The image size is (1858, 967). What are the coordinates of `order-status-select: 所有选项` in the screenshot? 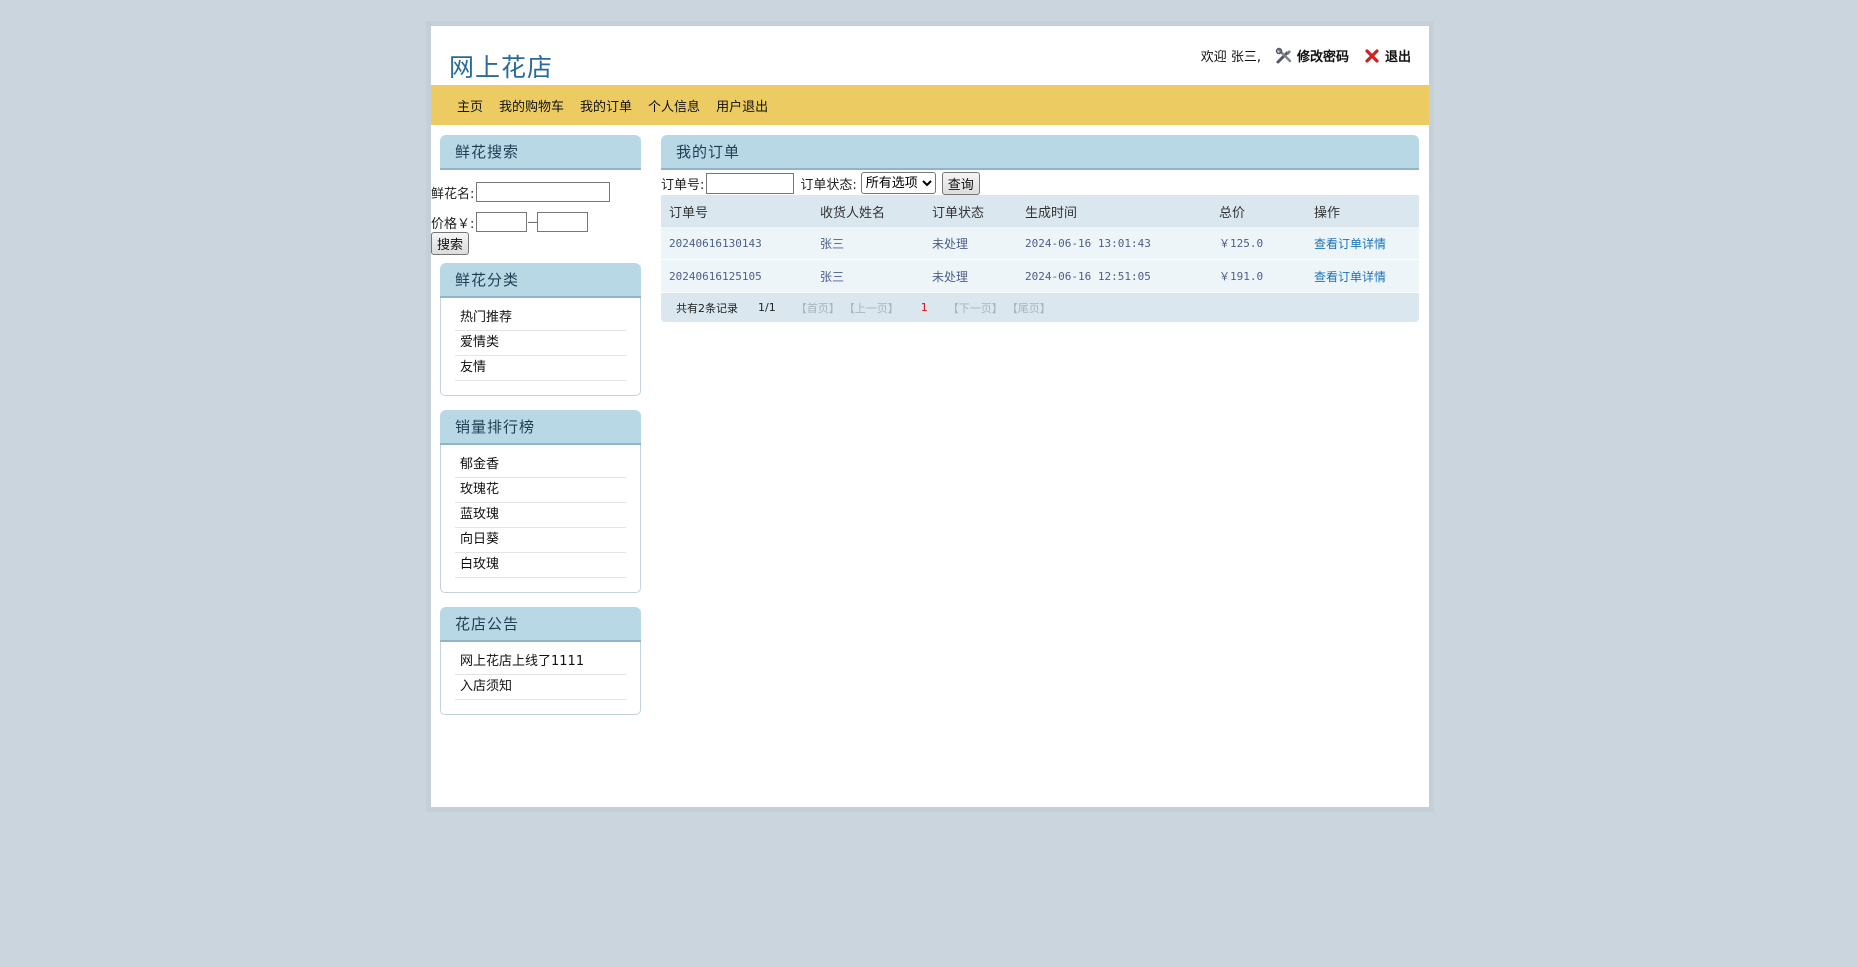 It's located at (898, 183).